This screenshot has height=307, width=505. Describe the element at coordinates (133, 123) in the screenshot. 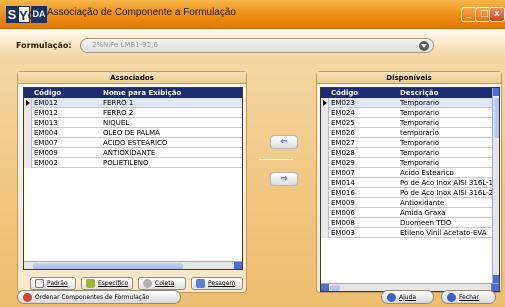

I see `table-row: EM013 NIQUEL` at that location.